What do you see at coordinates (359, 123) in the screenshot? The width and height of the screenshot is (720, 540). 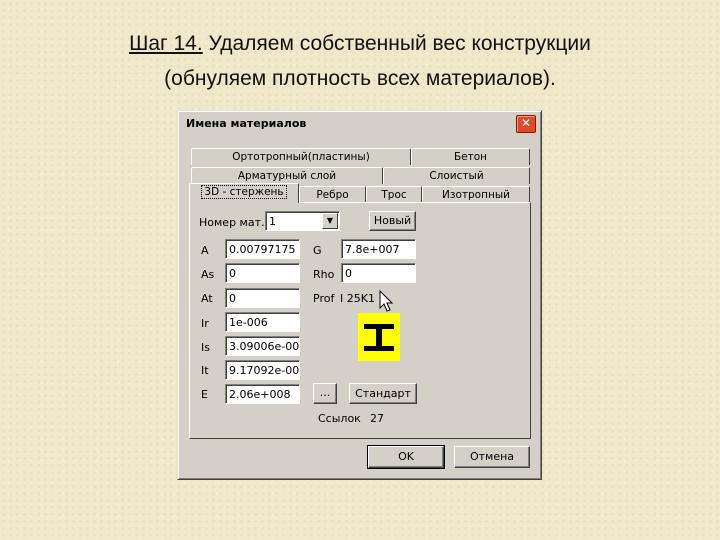 I see `dialog-titlebar: Имена материалов ✕` at bounding box center [359, 123].